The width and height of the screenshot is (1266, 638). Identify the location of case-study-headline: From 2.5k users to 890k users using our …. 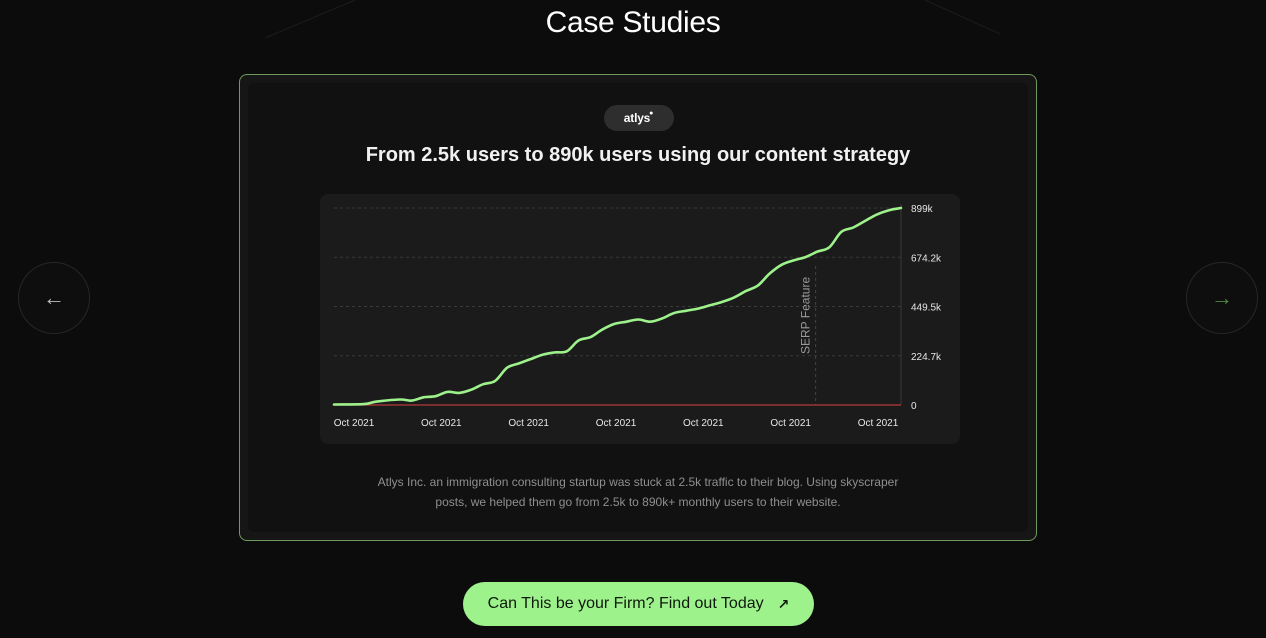
(638, 155).